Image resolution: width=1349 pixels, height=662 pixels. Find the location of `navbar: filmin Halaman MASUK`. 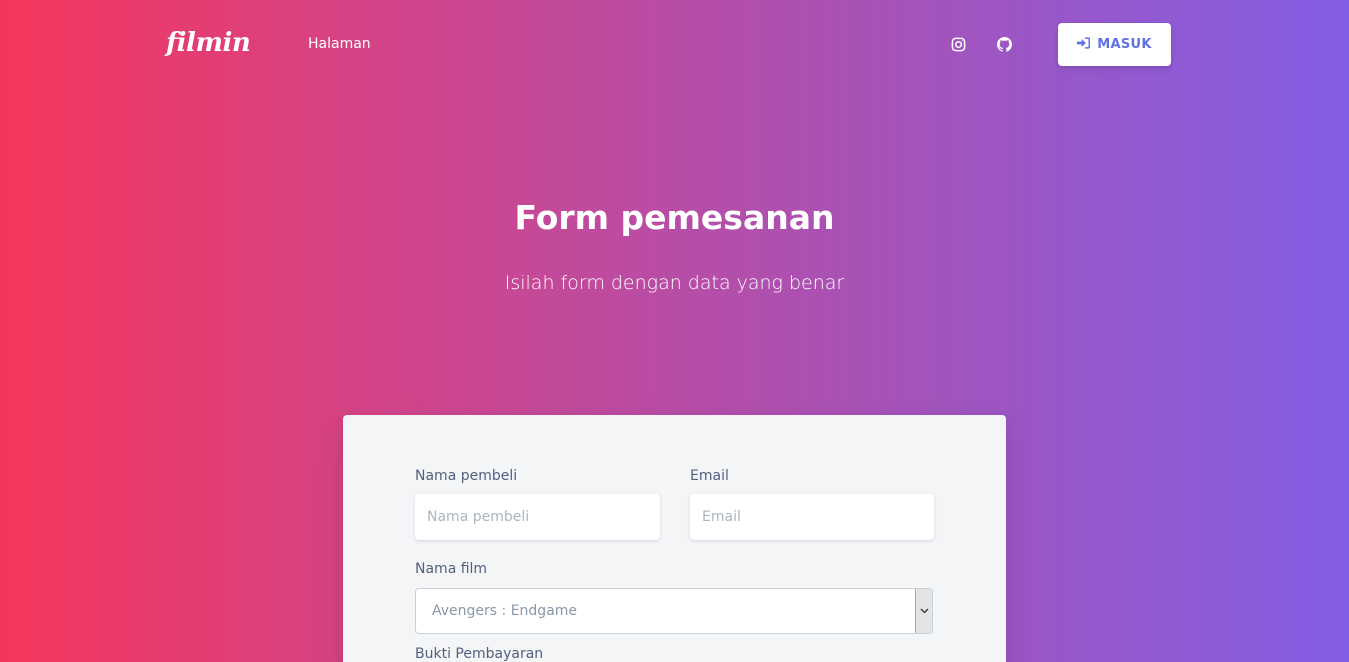

navbar: filmin Halaman MASUK is located at coordinates (674, 45).